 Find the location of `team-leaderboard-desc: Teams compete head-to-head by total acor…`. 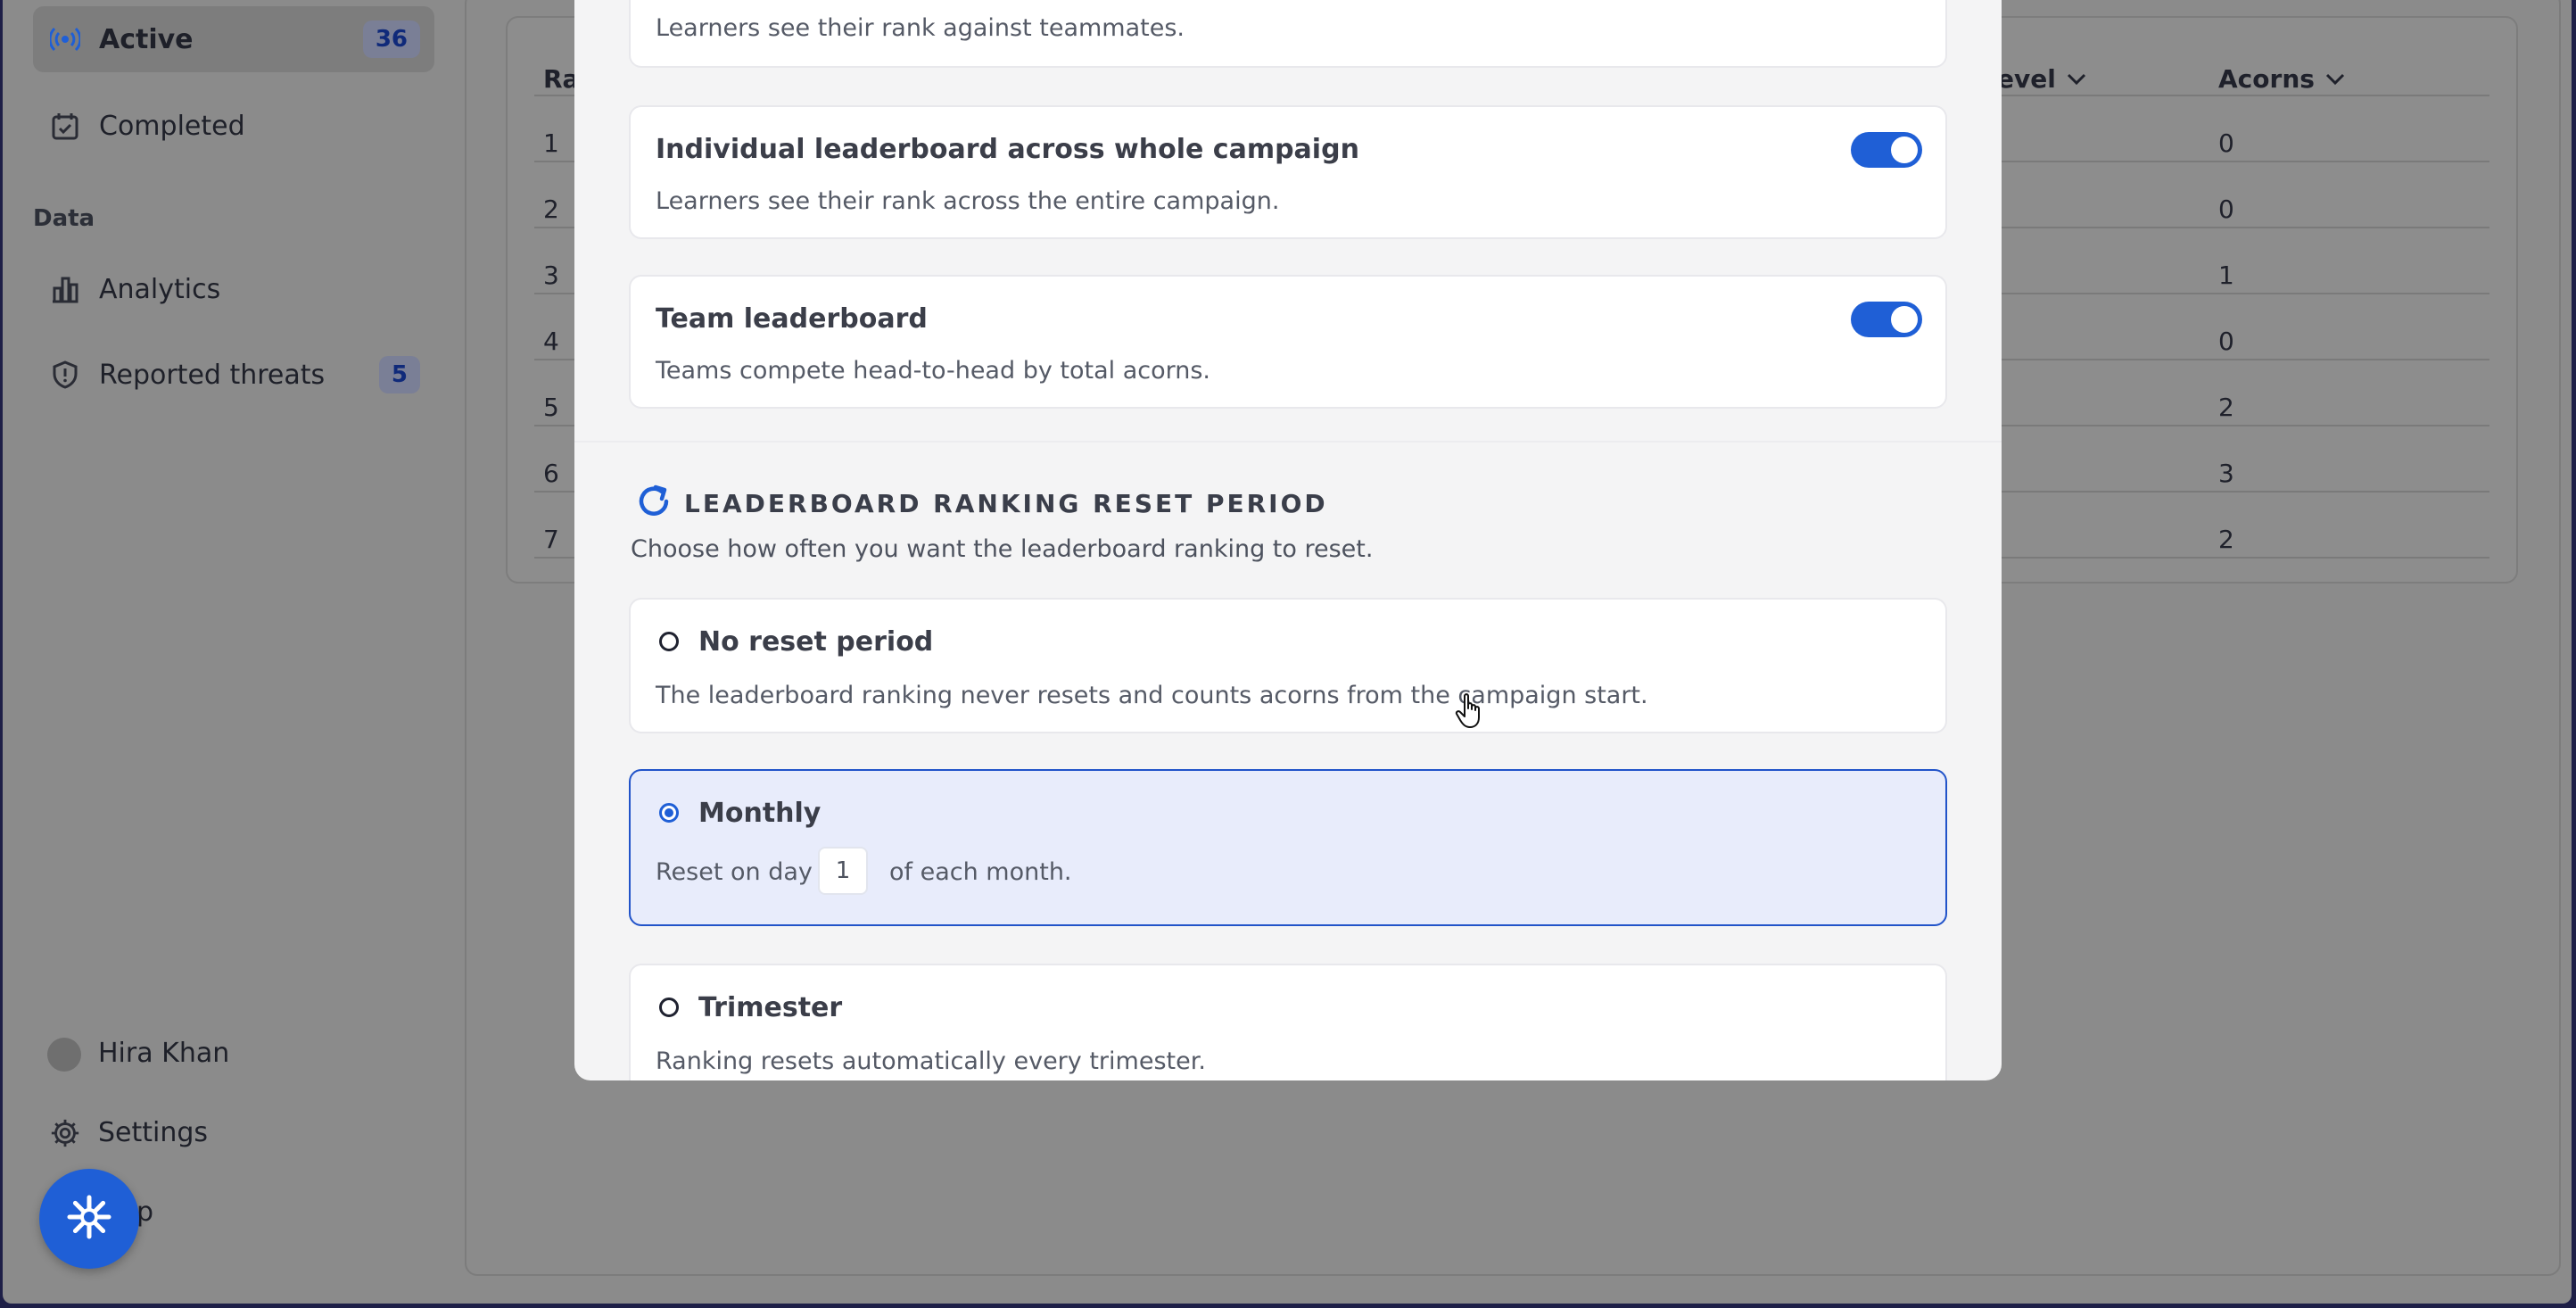

team-leaderboard-desc: Teams compete head-to-head by total acor… is located at coordinates (934, 371).